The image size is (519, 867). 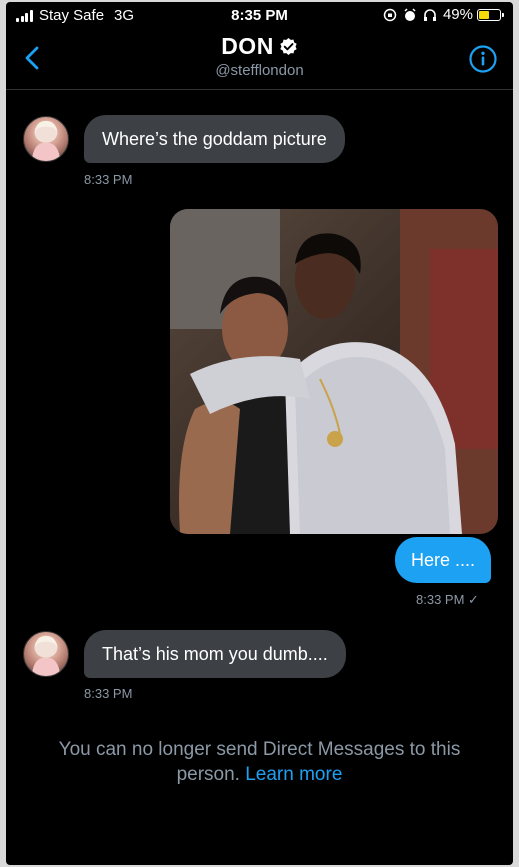 What do you see at coordinates (429, 14) in the screenshot?
I see `headphones-icon` at bounding box center [429, 14].